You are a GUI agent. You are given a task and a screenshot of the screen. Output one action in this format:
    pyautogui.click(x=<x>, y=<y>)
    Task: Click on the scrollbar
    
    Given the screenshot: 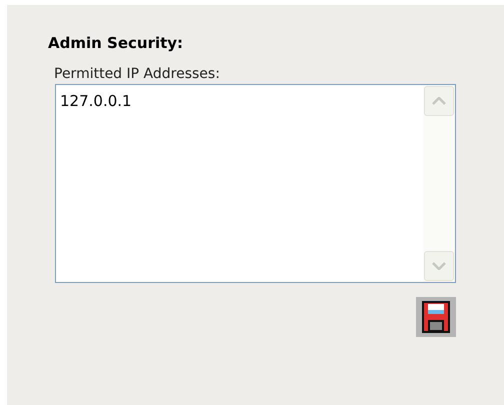 What is the action you would take?
    pyautogui.click(x=439, y=183)
    